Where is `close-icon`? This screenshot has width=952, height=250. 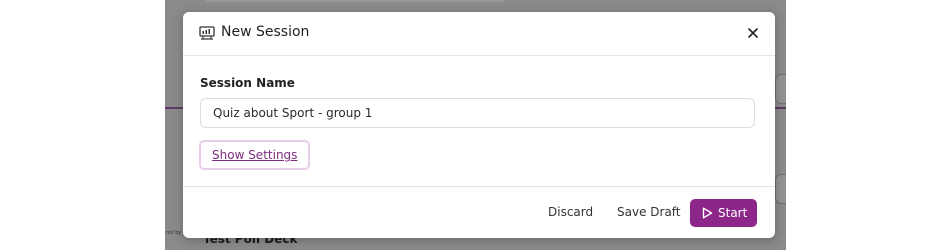 close-icon is located at coordinates (753, 33).